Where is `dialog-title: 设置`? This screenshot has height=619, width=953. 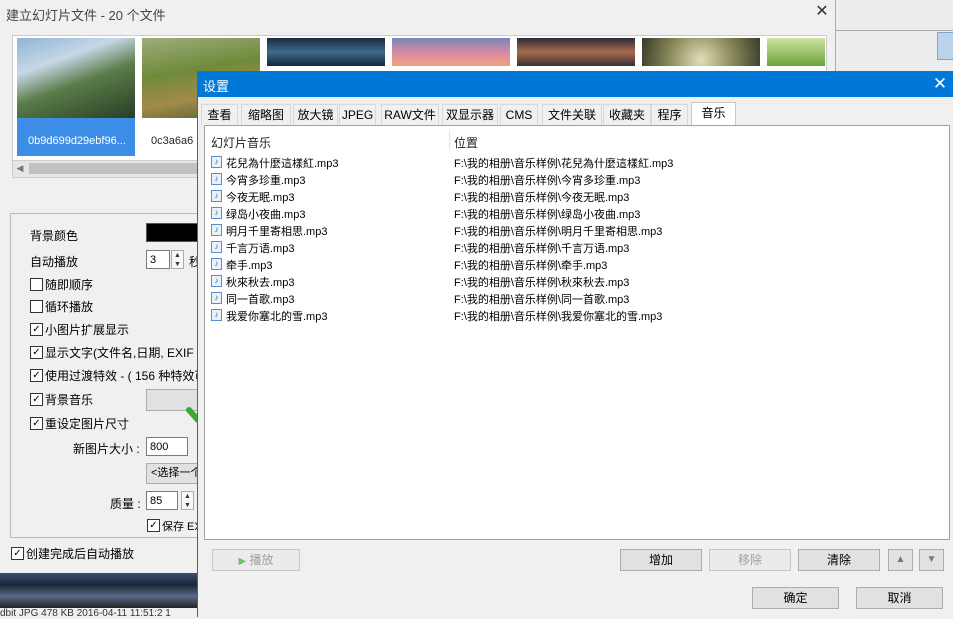
dialog-title: 设置 is located at coordinates (216, 86).